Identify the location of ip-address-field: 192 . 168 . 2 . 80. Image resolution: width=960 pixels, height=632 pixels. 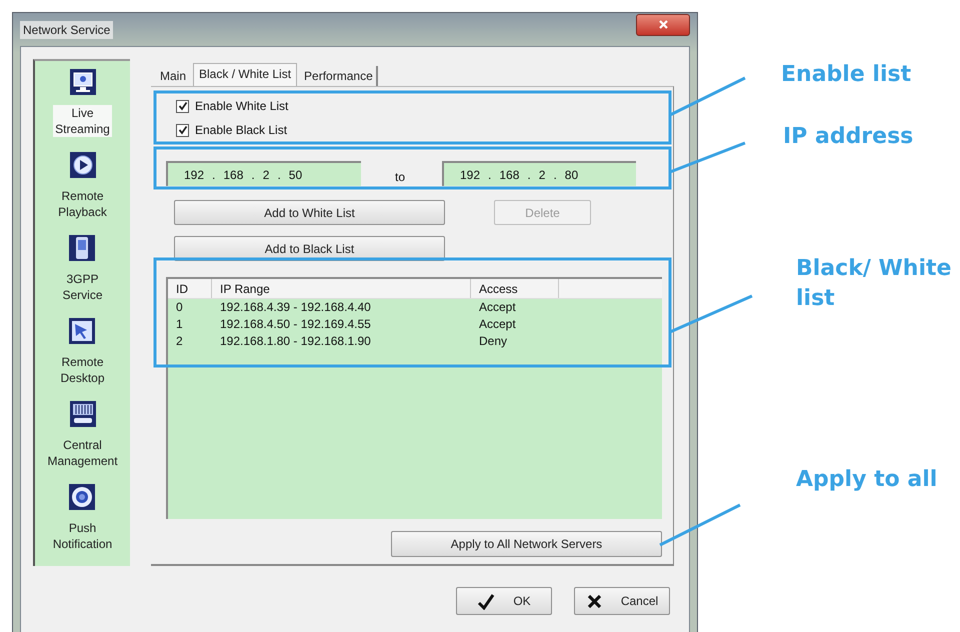
(539, 173).